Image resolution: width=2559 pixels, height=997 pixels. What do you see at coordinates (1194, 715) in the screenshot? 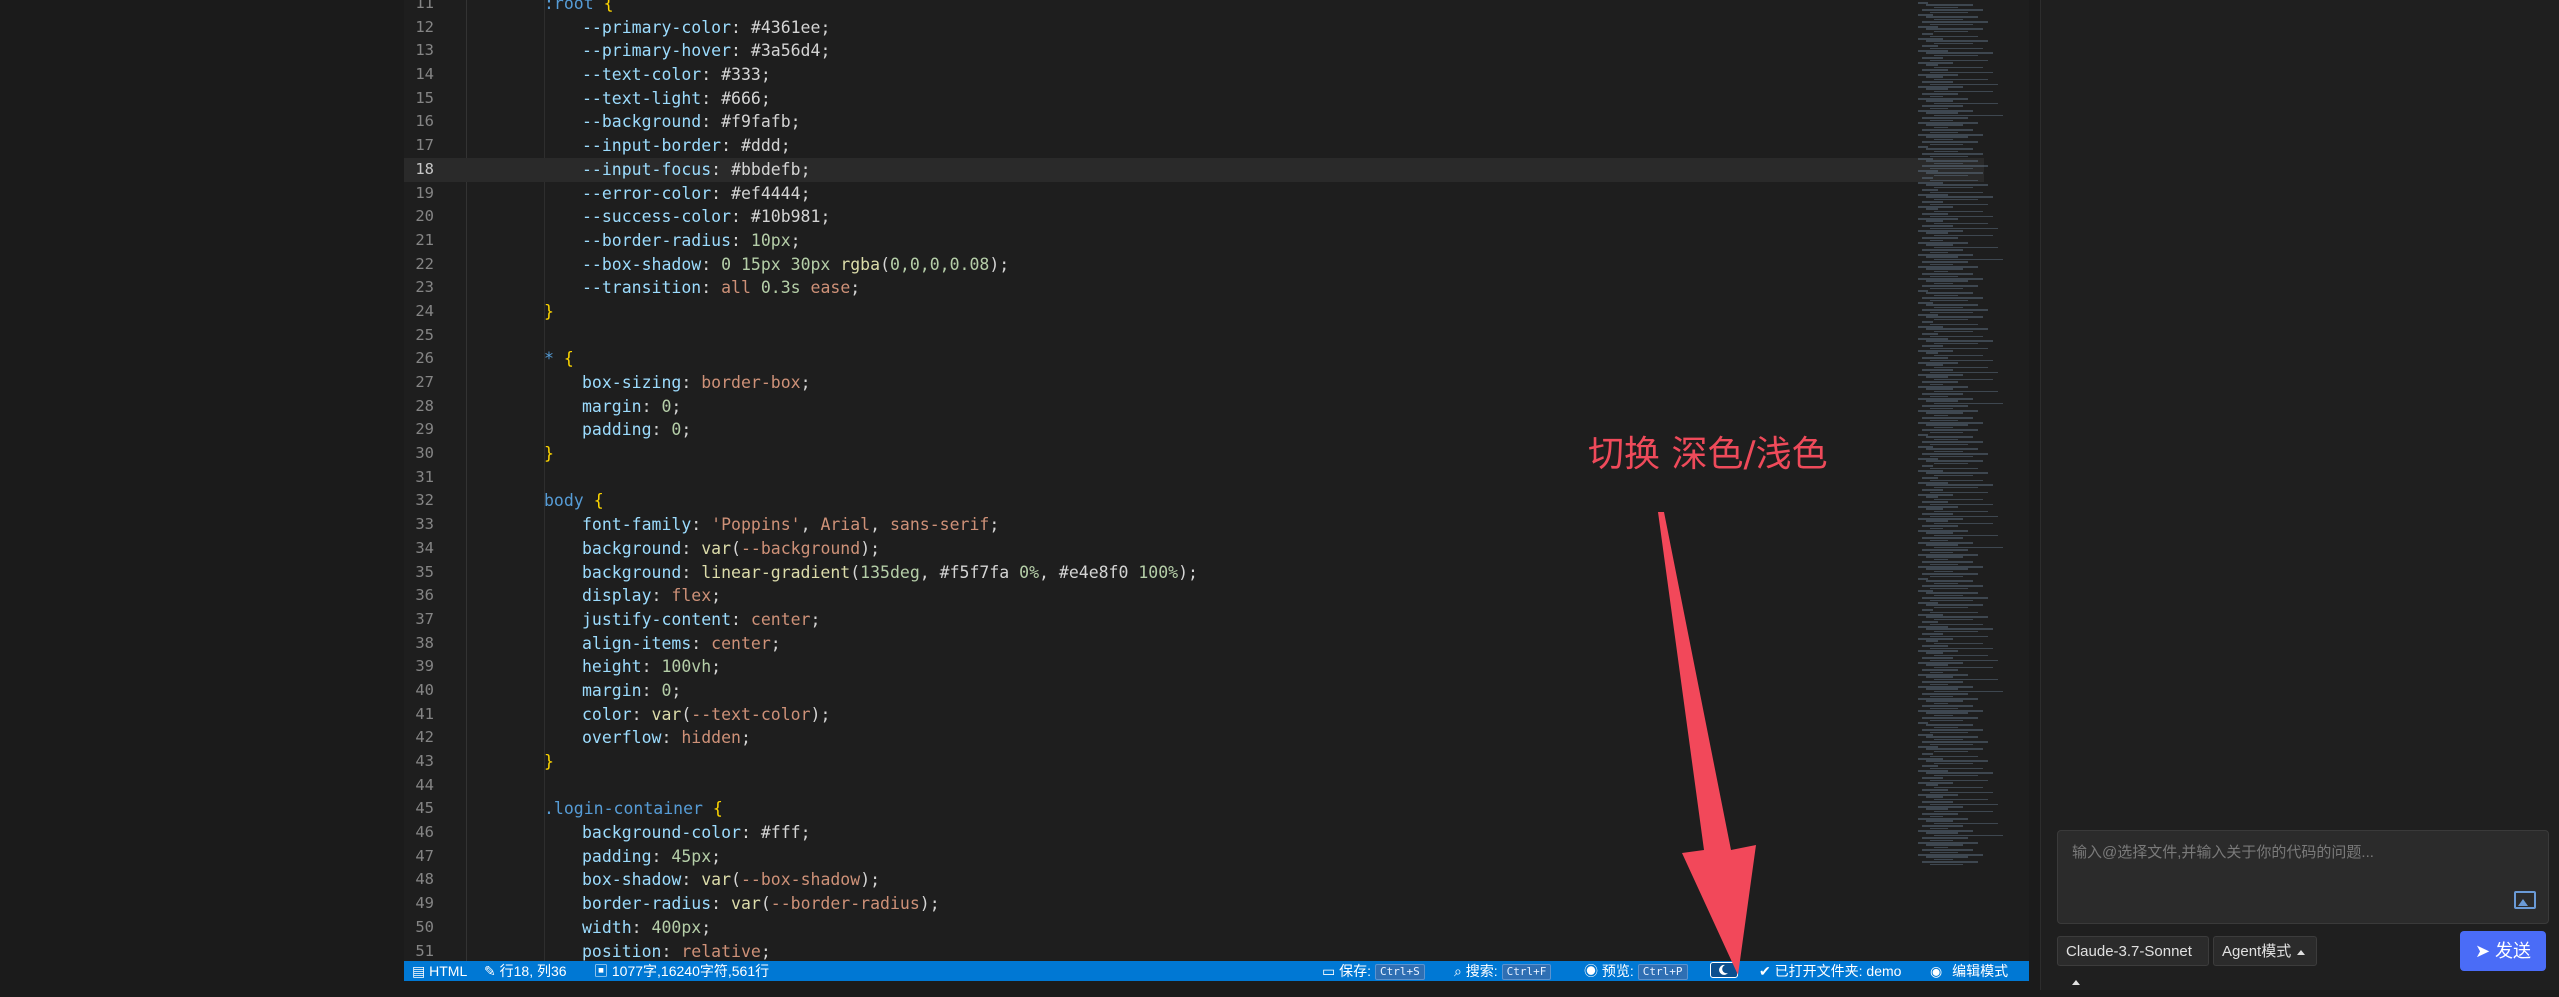
I see `code-line: 41 color: var(--text-color);` at bounding box center [1194, 715].